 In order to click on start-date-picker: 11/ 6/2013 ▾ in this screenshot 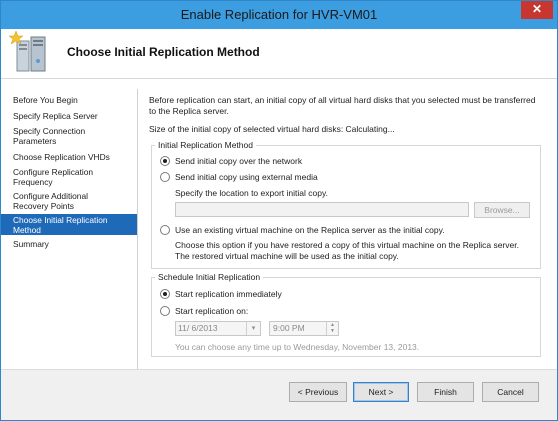, I will do `click(218, 328)`.